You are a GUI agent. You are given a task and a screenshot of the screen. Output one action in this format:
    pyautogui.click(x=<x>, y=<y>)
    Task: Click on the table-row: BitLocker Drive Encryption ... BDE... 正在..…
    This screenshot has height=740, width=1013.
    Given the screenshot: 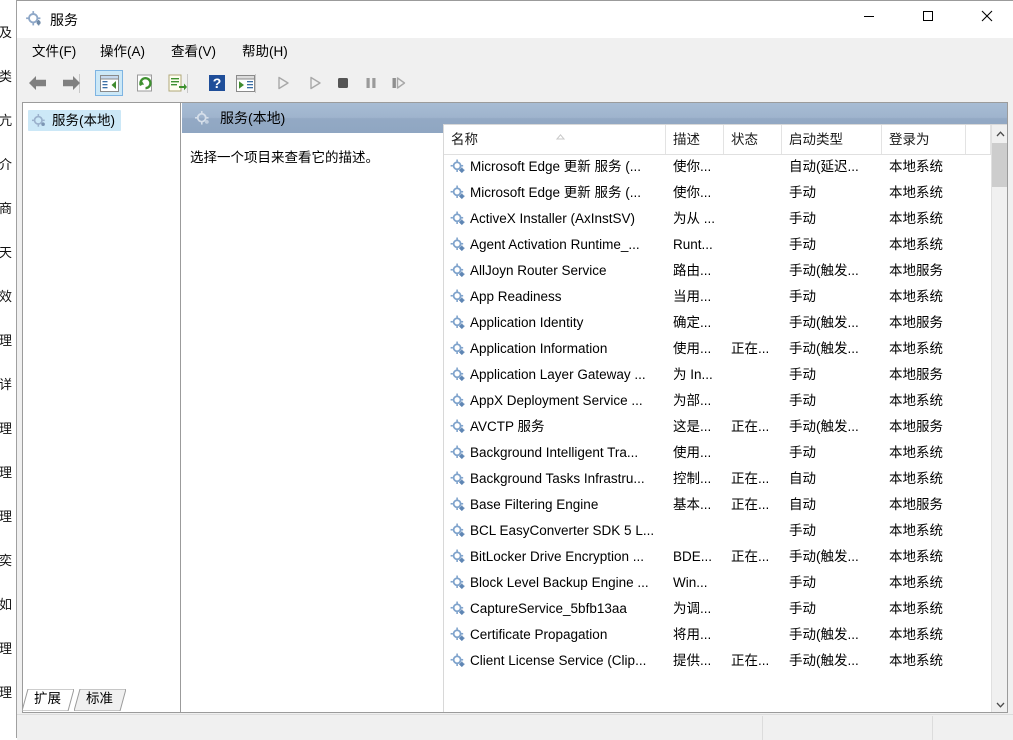 What is the action you would take?
    pyautogui.click(x=717, y=557)
    